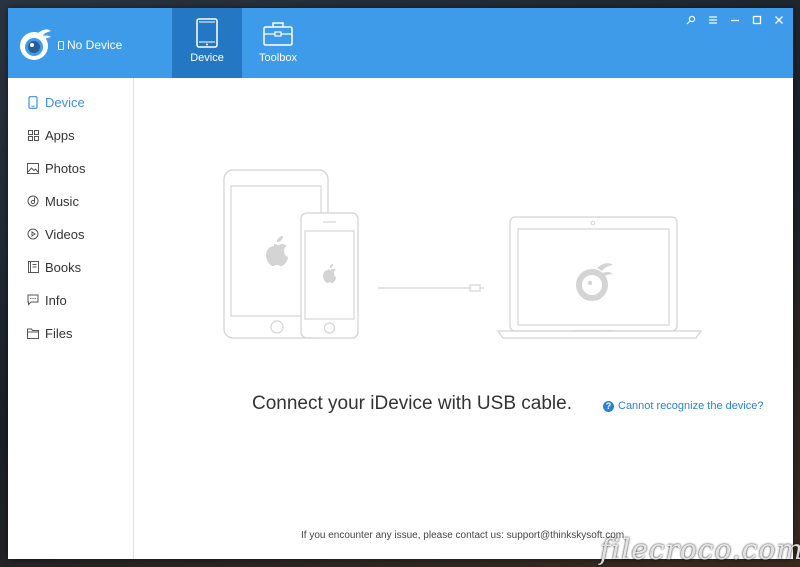  I want to click on sidebar-item-photos: Photos, so click(55, 168).